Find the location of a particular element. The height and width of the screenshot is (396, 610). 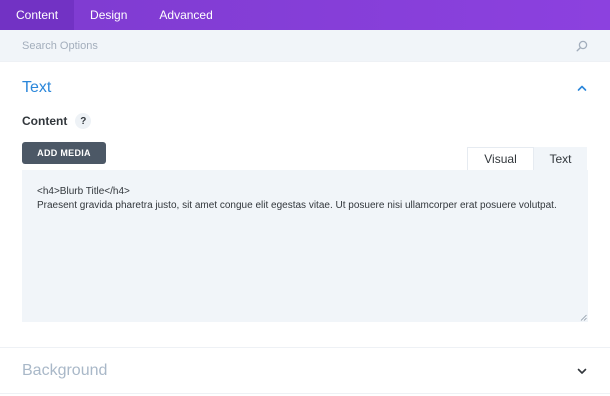

text-section-header: Text is located at coordinates (305, 88).